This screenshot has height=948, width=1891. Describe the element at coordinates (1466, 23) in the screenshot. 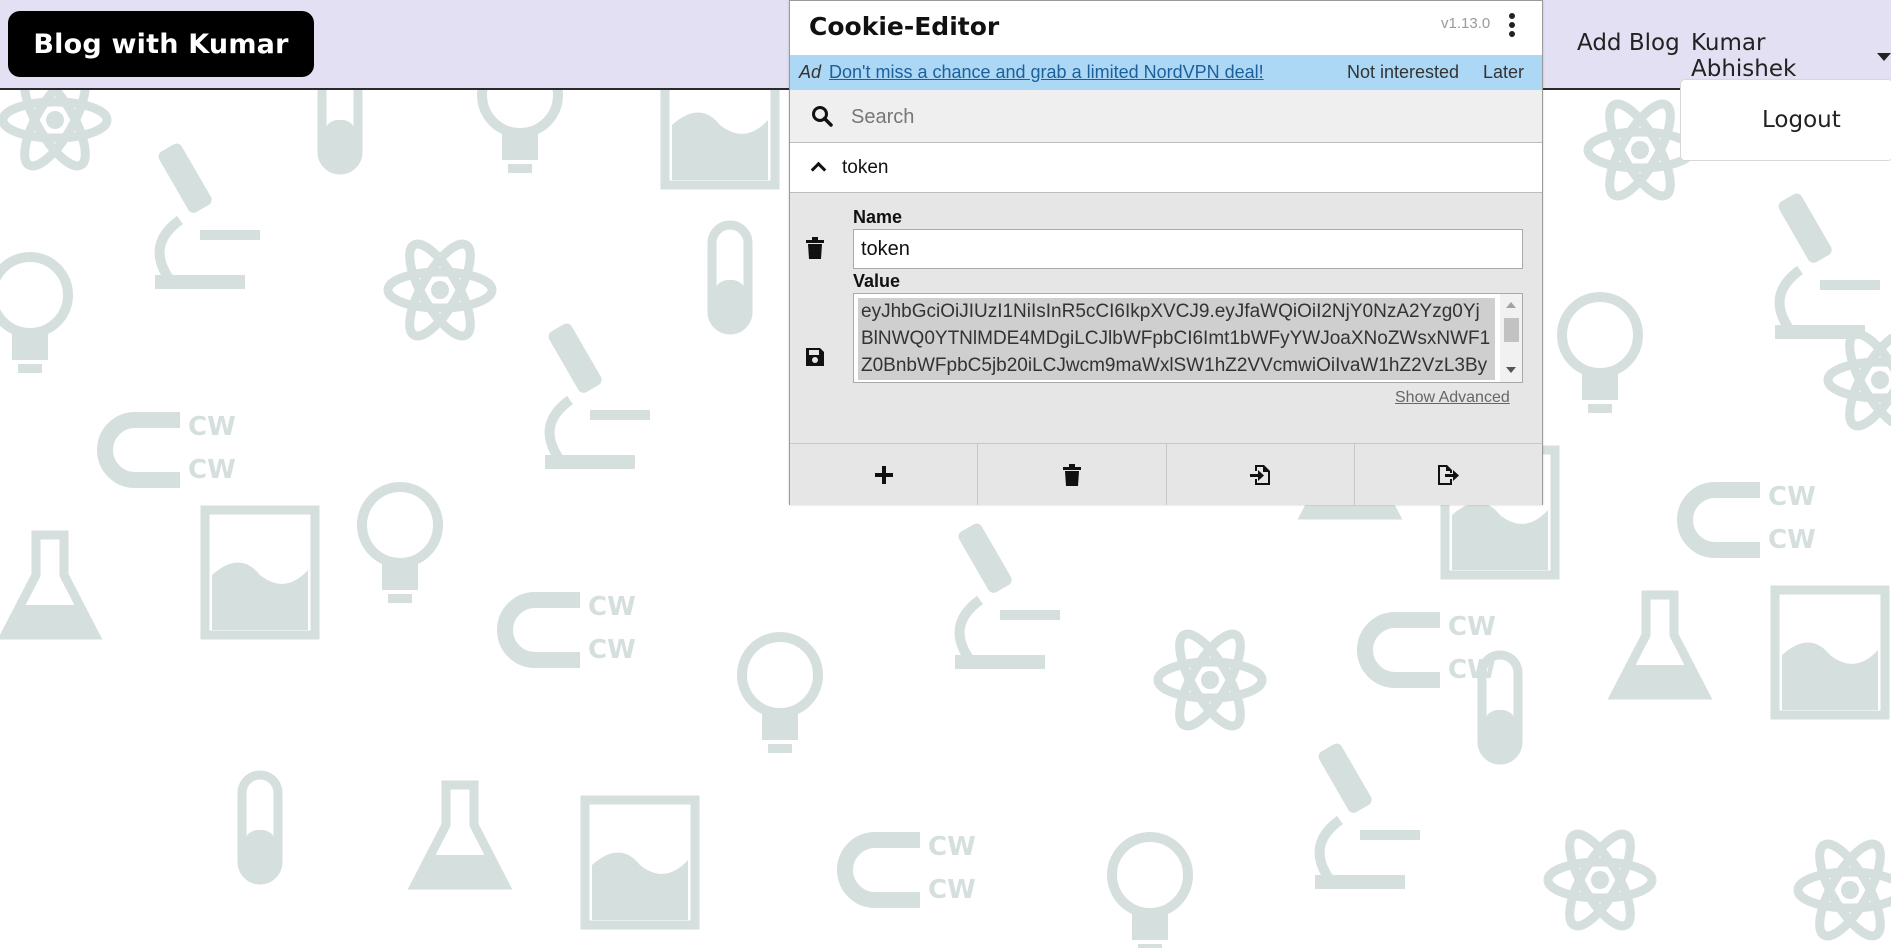

I see `version-label: v1.13.0` at that location.